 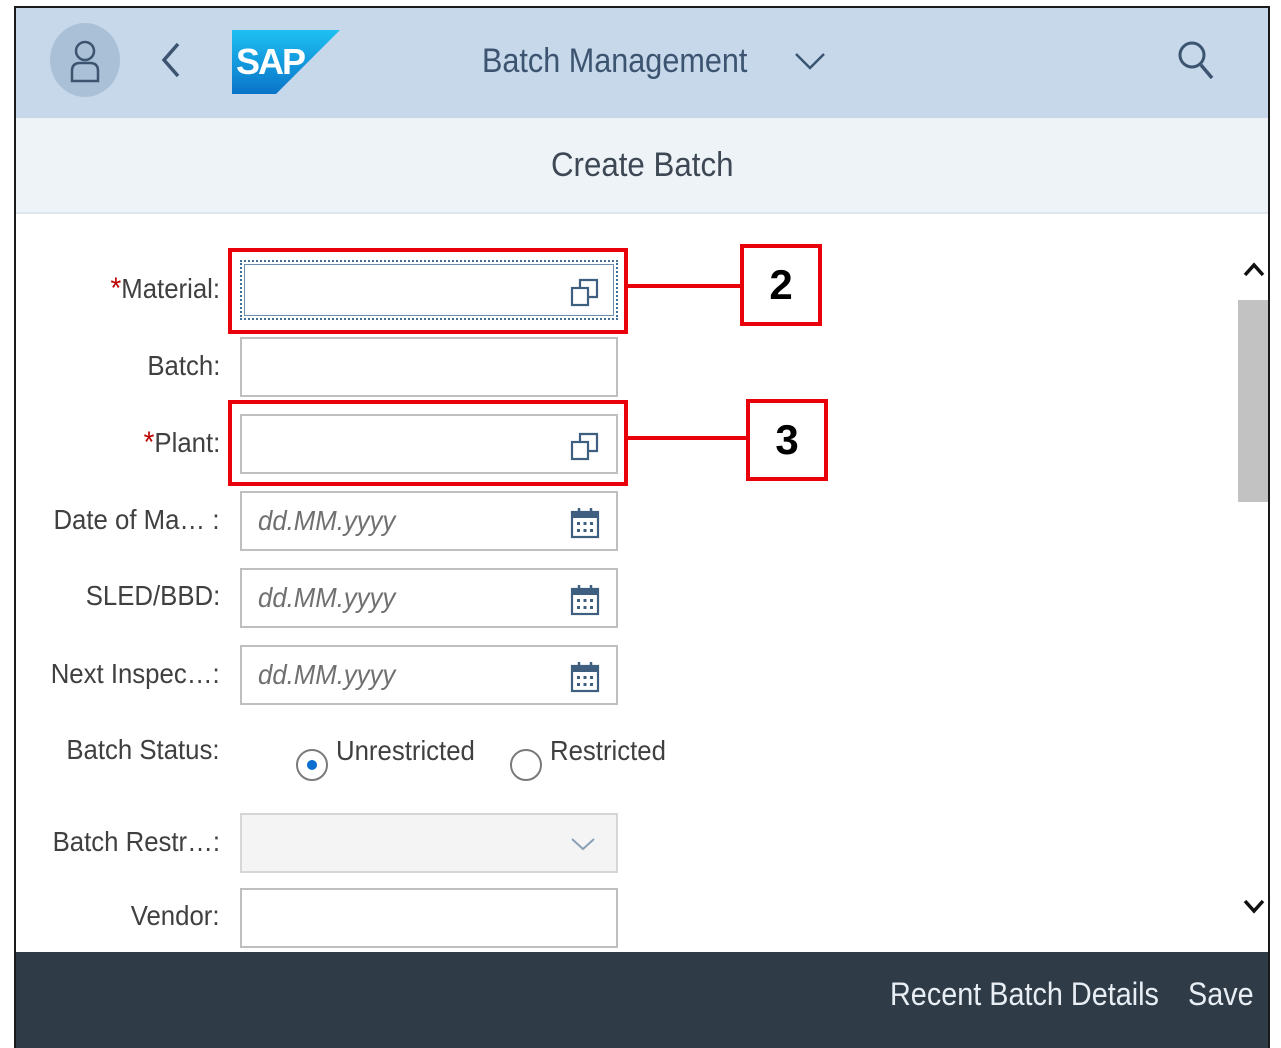 I want to click on radio-button-checked, so click(x=312, y=765).